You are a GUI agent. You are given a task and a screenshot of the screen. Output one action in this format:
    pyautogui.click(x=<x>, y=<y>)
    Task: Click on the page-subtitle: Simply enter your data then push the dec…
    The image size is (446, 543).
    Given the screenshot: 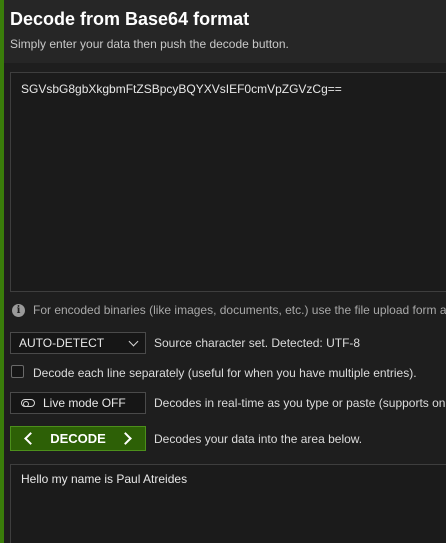 What is the action you would take?
    pyautogui.click(x=149, y=44)
    